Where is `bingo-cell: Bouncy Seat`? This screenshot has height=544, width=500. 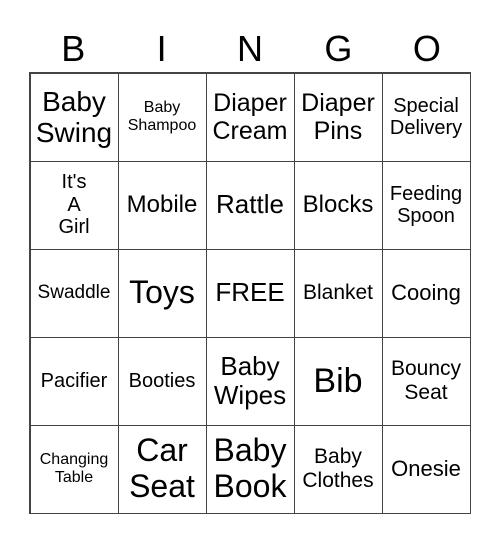
bingo-cell: Bouncy Seat is located at coordinates (426, 381).